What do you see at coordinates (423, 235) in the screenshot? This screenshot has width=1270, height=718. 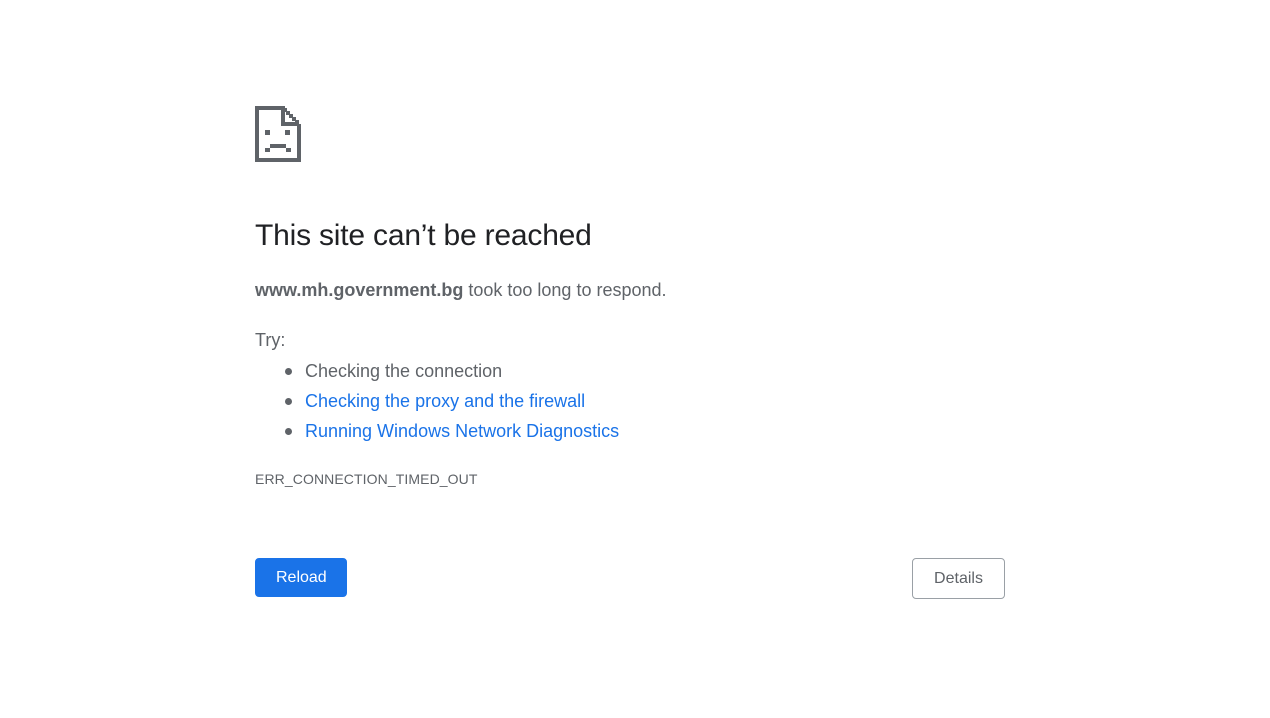 I see `page-title: This site can’t be reached` at bounding box center [423, 235].